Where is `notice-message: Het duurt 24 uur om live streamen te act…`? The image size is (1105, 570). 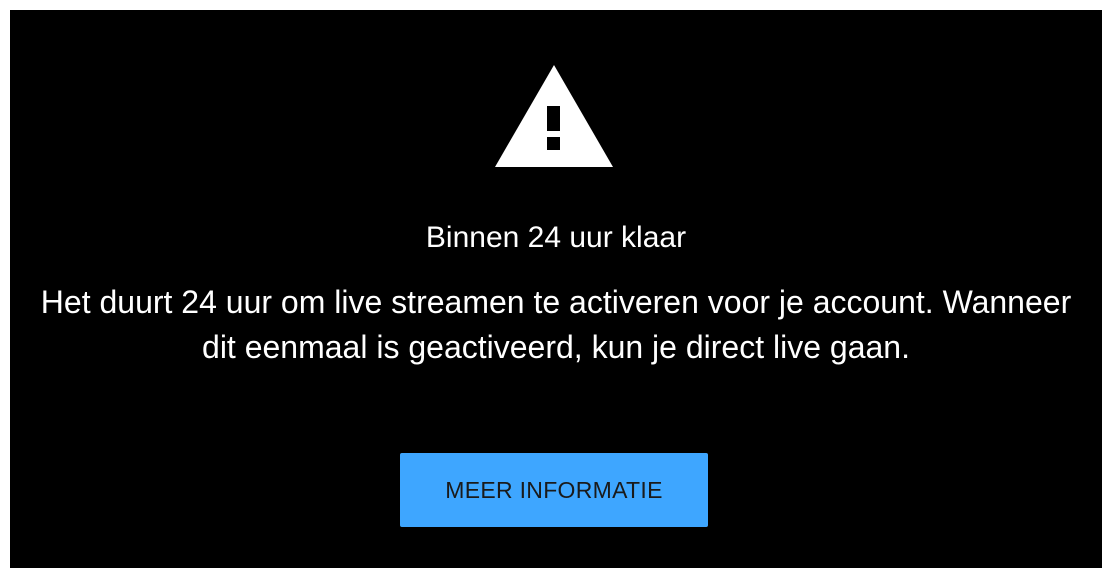 notice-message: Het duurt 24 uur om live streamen te act… is located at coordinates (556, 324).